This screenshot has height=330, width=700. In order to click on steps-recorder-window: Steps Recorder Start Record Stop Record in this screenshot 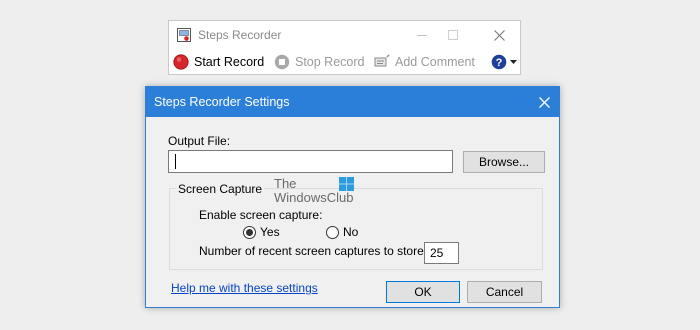, I will do `click(344, 47)`.